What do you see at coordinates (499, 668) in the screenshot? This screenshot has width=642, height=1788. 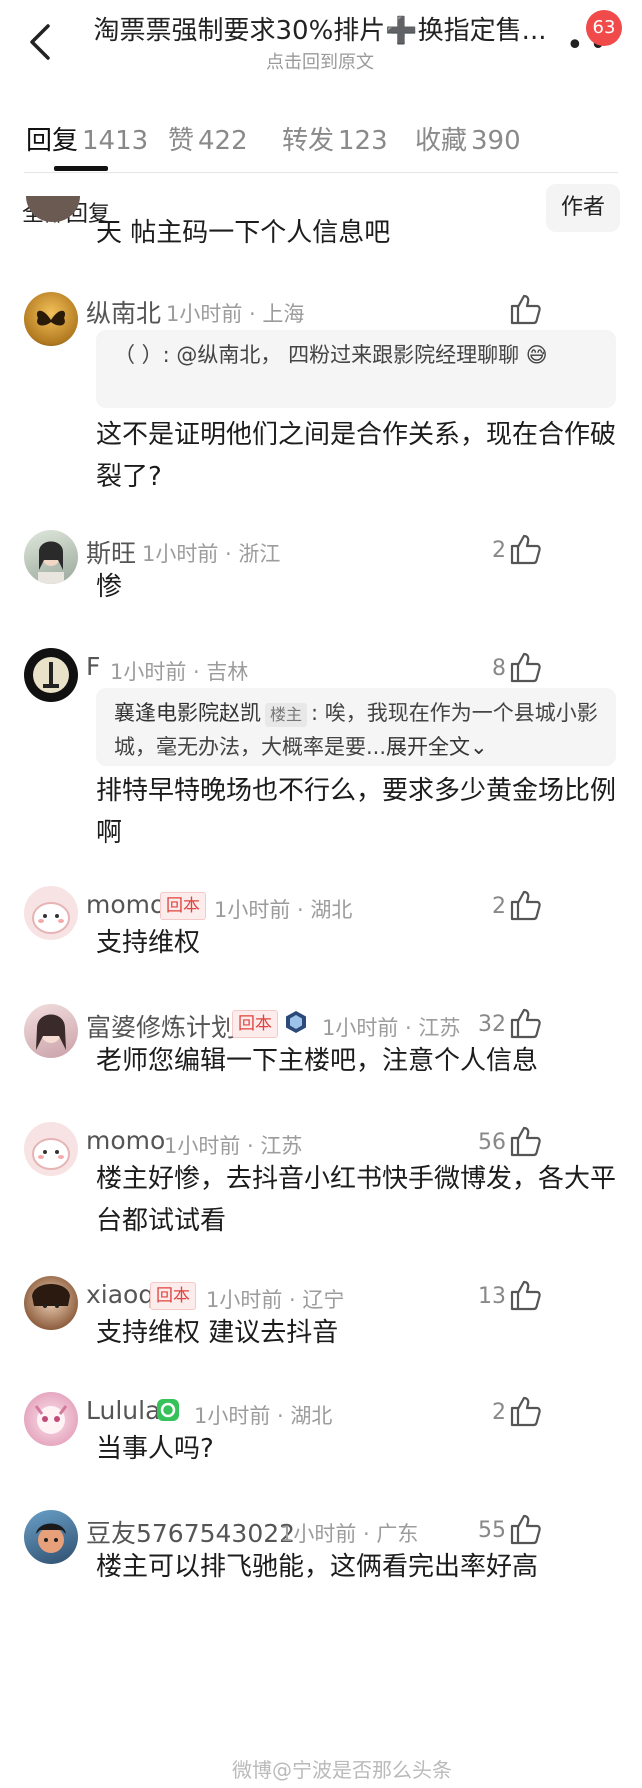 I see `like-count: 8` at bounding box center [499, 668].